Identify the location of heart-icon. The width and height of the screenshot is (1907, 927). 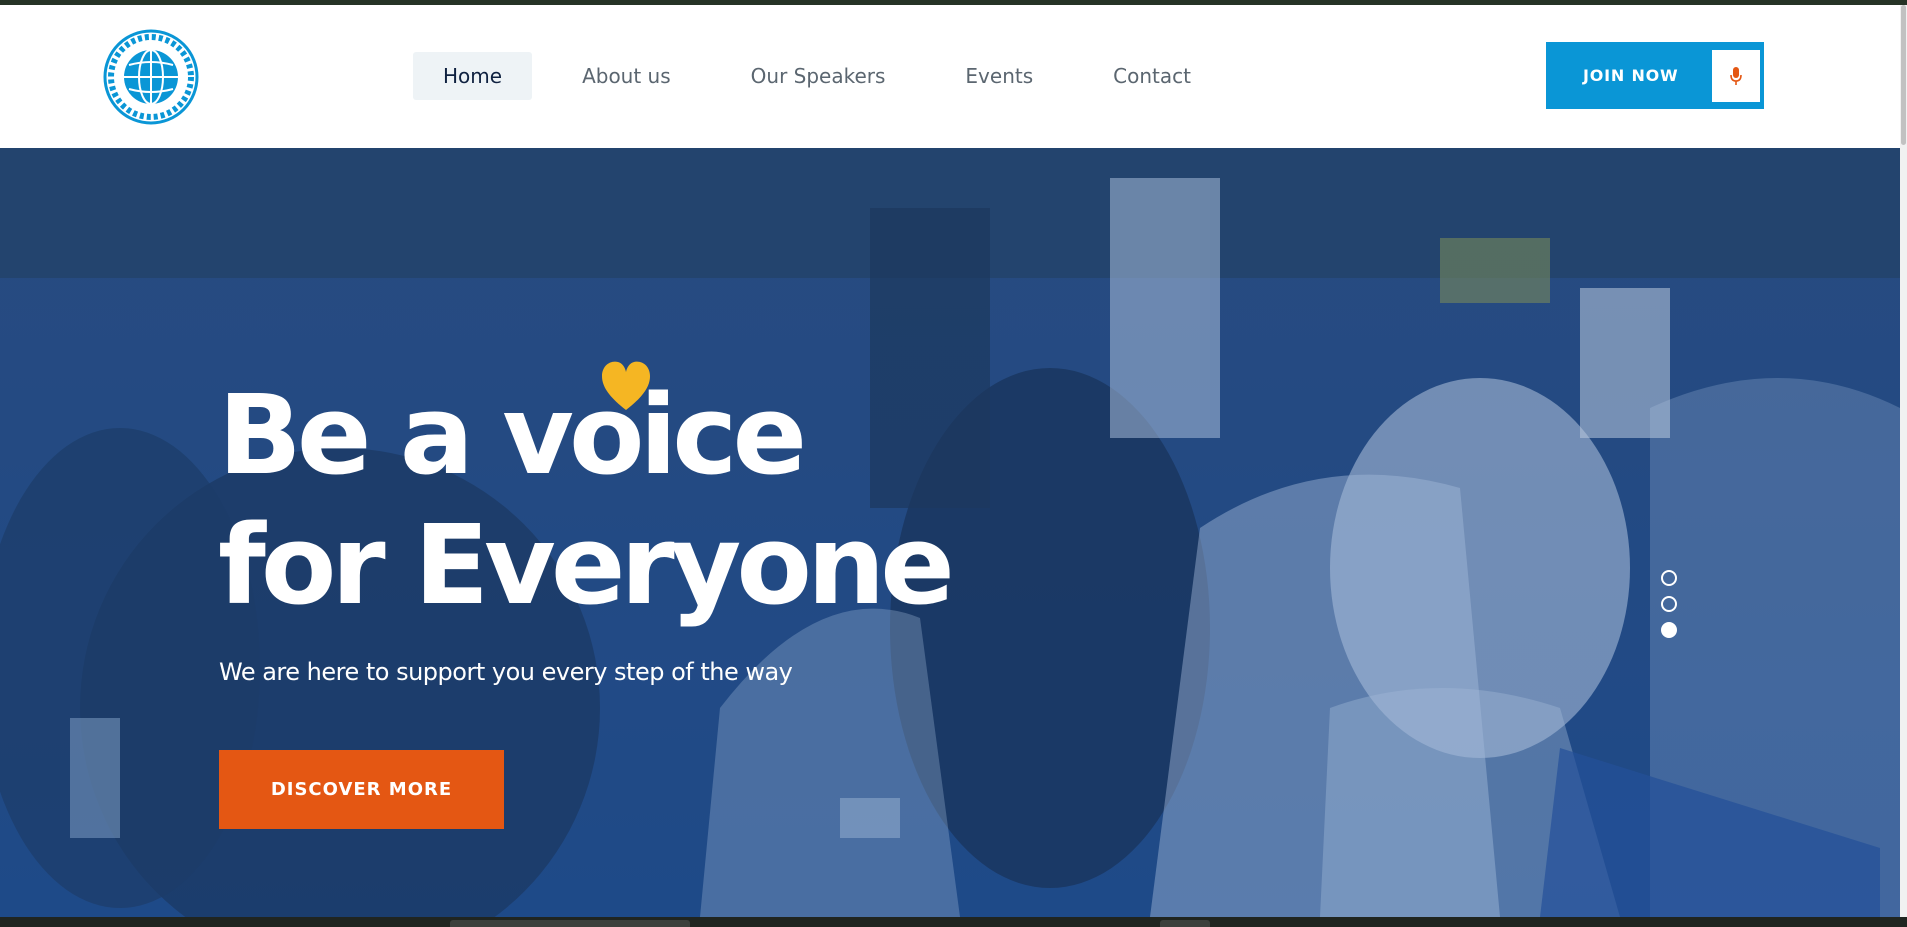
(626, 385).